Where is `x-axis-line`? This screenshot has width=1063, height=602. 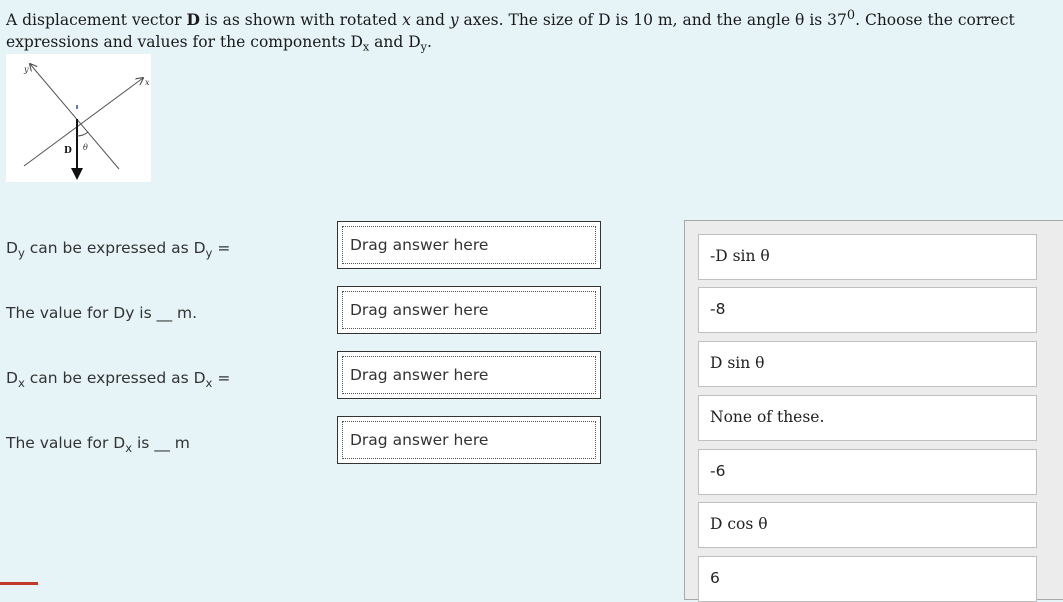 x-axis-line is located at coordinates (83, 122).